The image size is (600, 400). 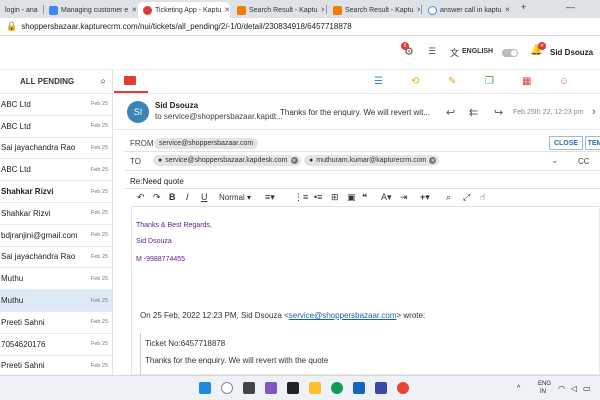 I want to click on calendar-icon: ▦, so click(x=526, y=81).